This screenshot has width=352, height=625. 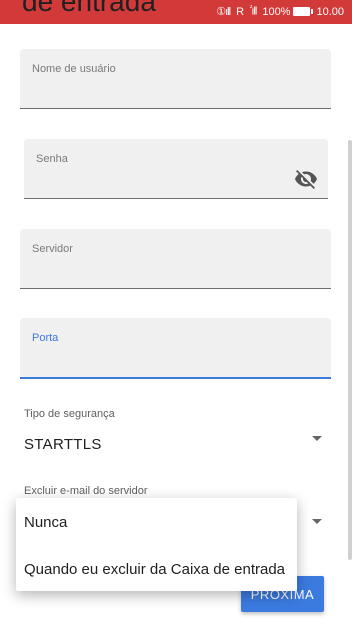 I want to click on security-type-select: Tipo de segurança STARTTLS, so click(x=174, y=430).